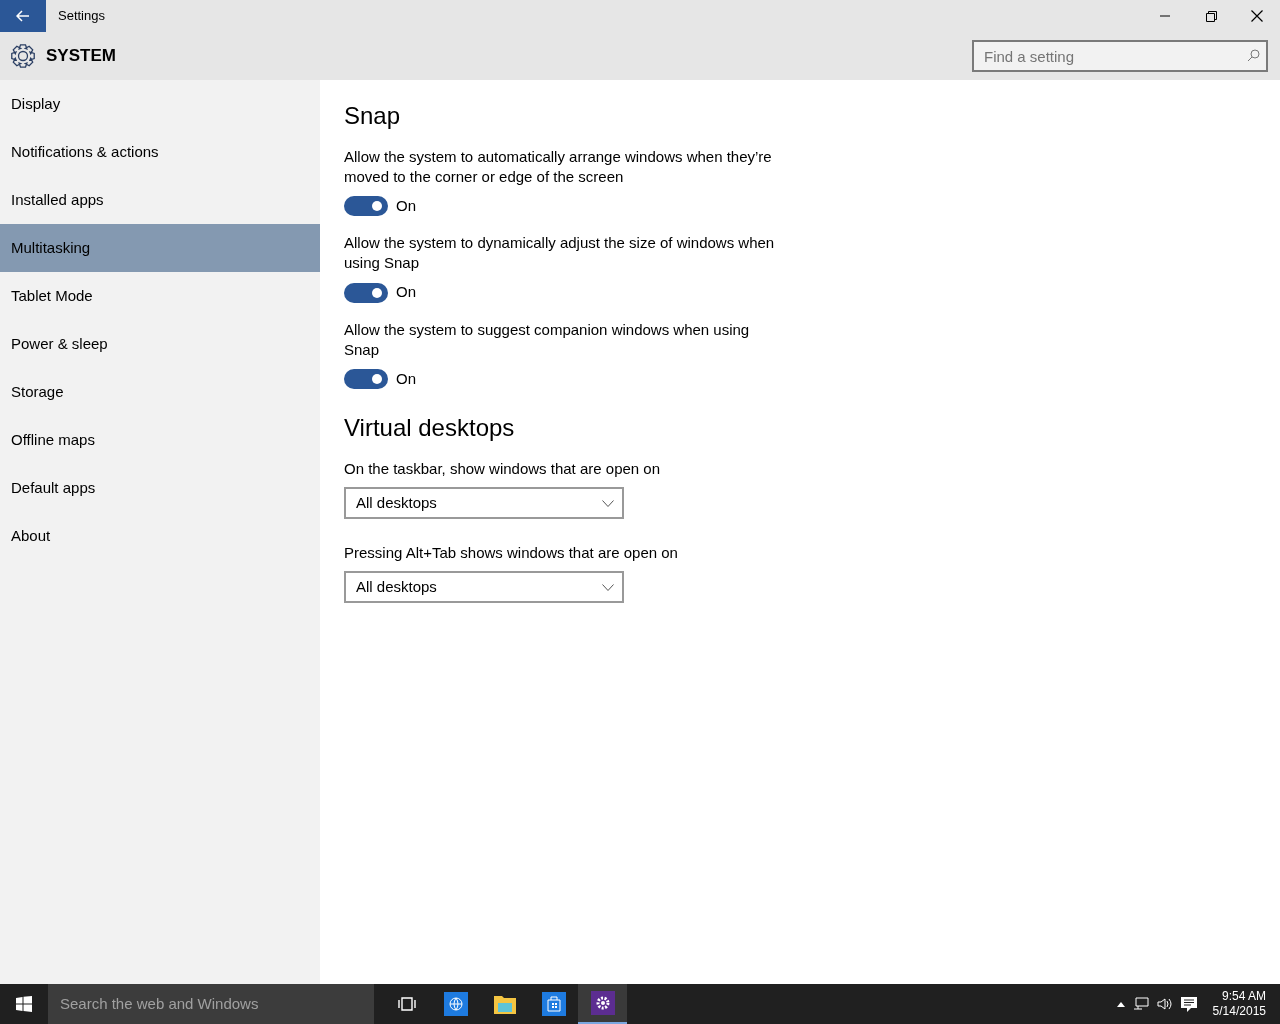 The width and height of the screenshot is (1280, 1024). What do you see at coordinates (160, 488) in the screenshot?
I see `sidebar-item: Default apps` at bounding box center [160, 488].